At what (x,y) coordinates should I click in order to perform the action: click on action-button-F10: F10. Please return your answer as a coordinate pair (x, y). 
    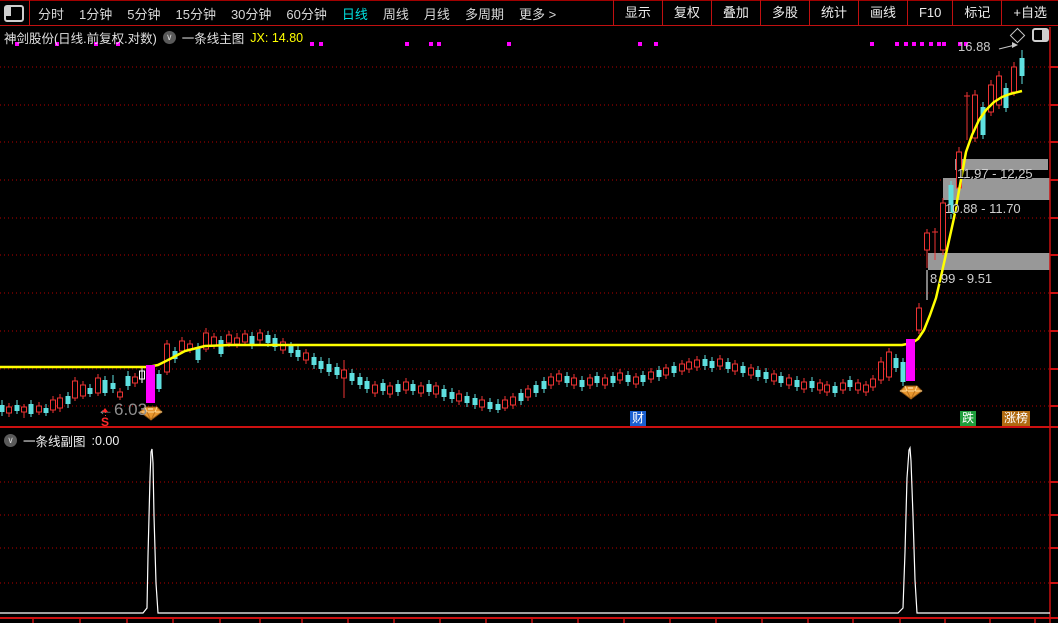
    Looking at the image, I should click on (929, 13).